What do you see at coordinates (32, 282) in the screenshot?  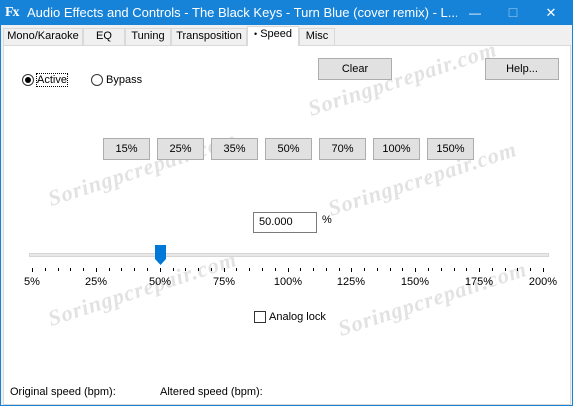 I see `slider-tick-label: 5%` at bounding box center [32, 282].